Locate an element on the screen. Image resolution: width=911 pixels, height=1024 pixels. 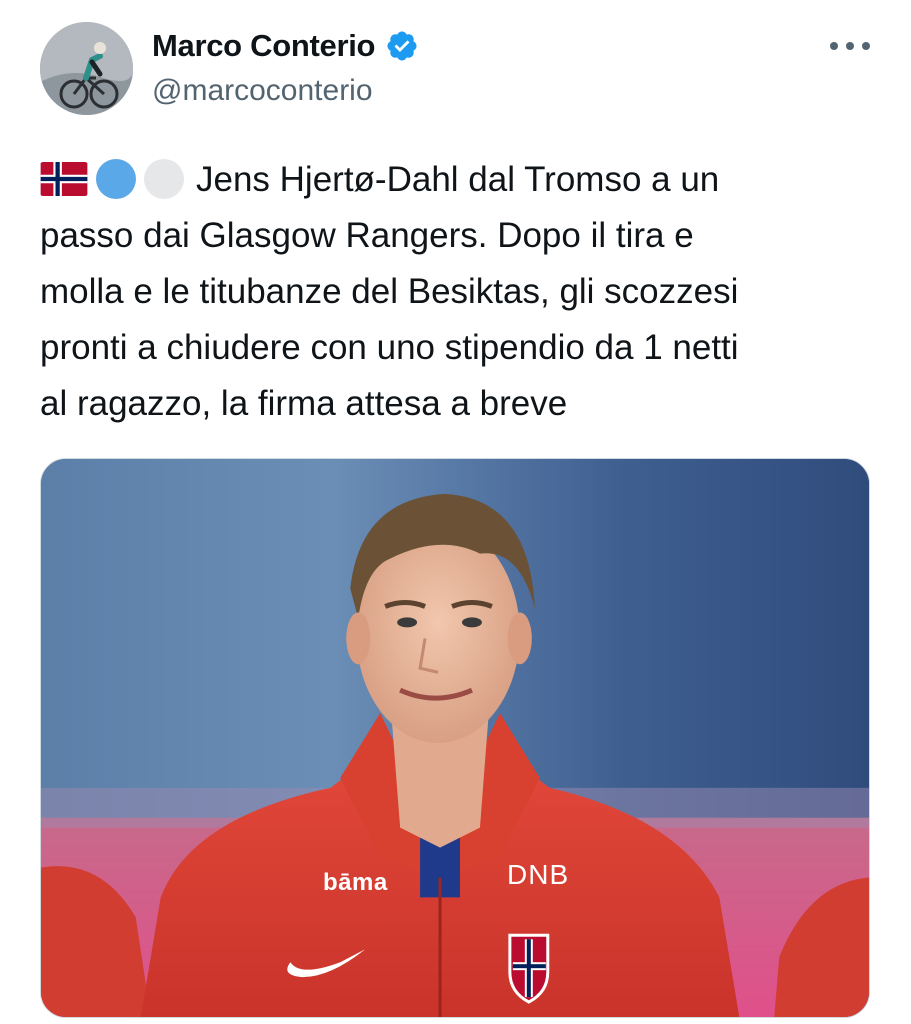
more-horizontal-icon is located at coordinates (850, 46).